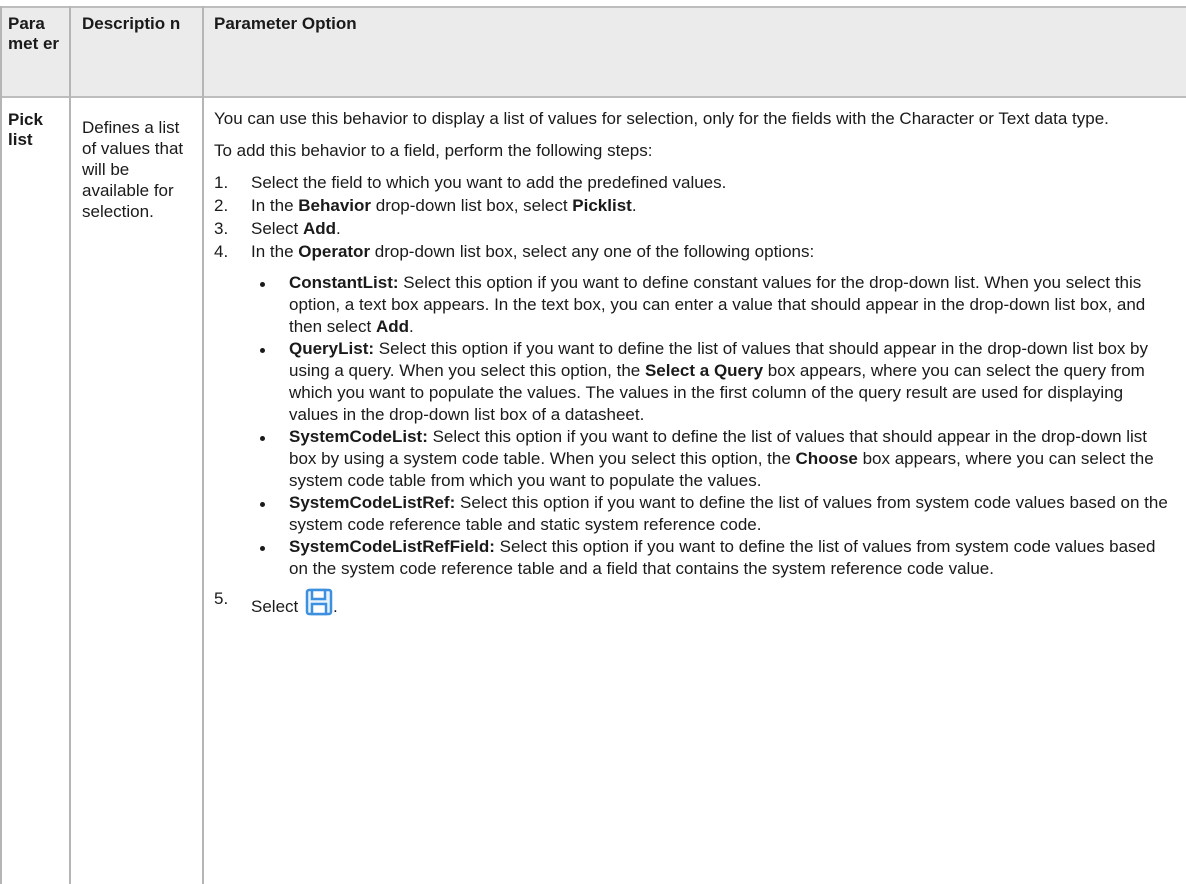 The height and width of the screenshot is (884, 1186). What do you see at coordinates (691, 605) in the screenshot?
I see `step-5: 5. Select .` at bounding box center [691, 605].